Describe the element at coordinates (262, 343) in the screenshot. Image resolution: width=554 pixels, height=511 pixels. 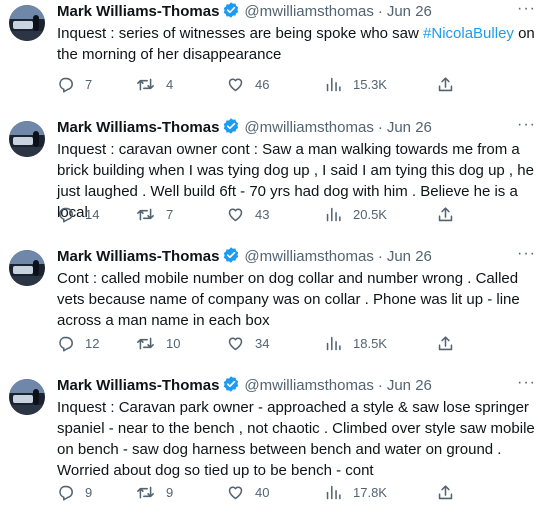
I see `like-count: 34` at that location.